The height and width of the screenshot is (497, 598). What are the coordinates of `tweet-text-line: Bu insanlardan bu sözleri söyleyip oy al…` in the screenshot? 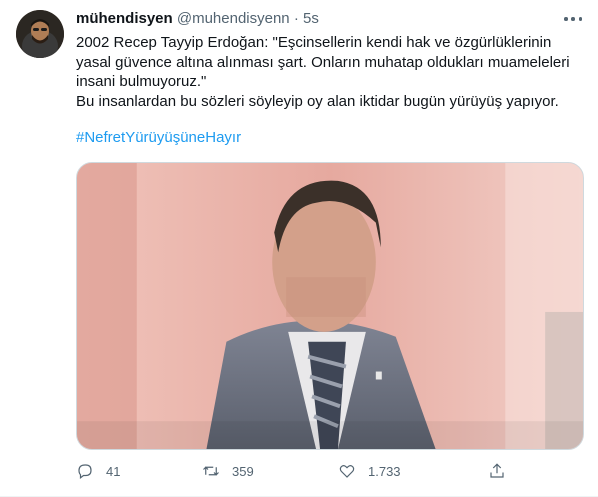 It's located at (317, 101).